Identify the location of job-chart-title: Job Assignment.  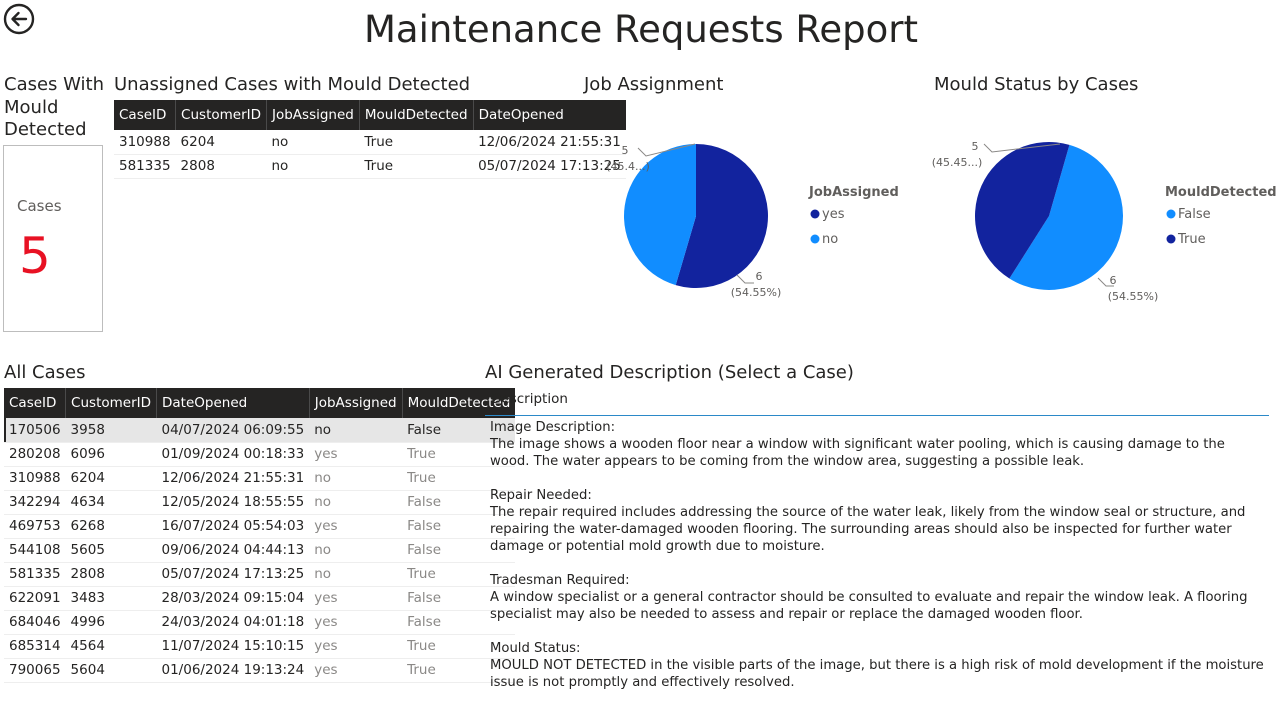
(654, 84).